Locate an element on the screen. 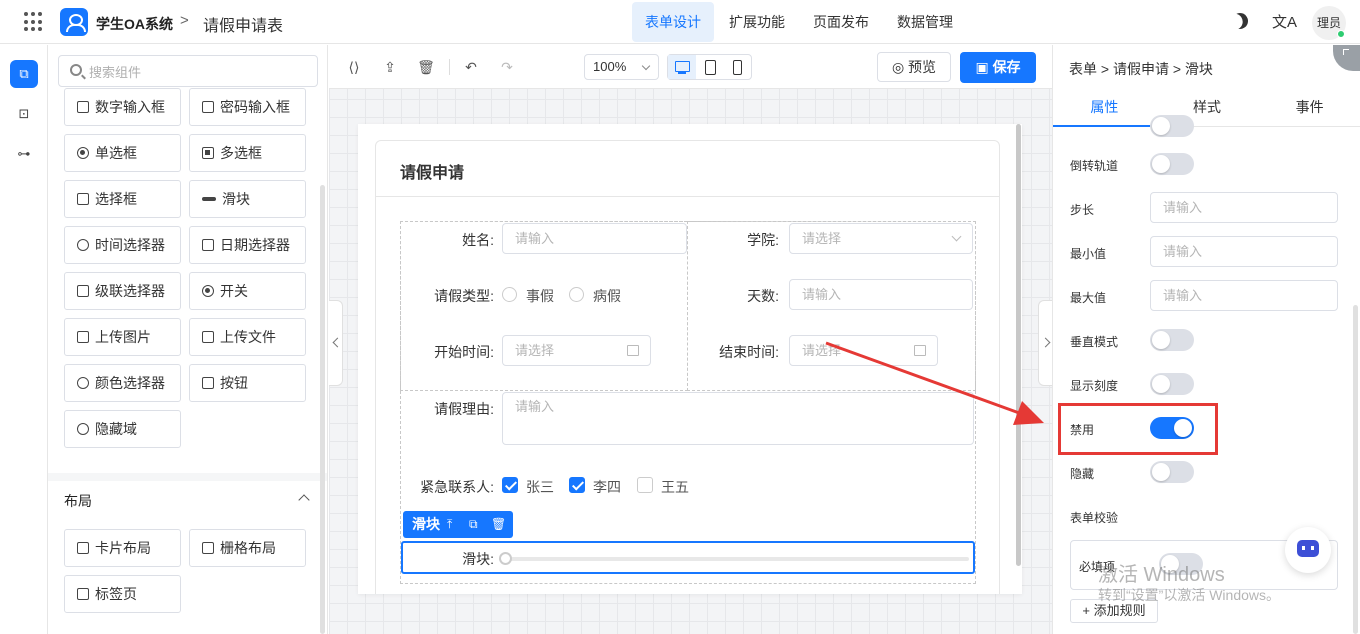 The width and height of the screenshot is (1360, 634). redo-icon: ↷ is located at coordinates (507, 67).